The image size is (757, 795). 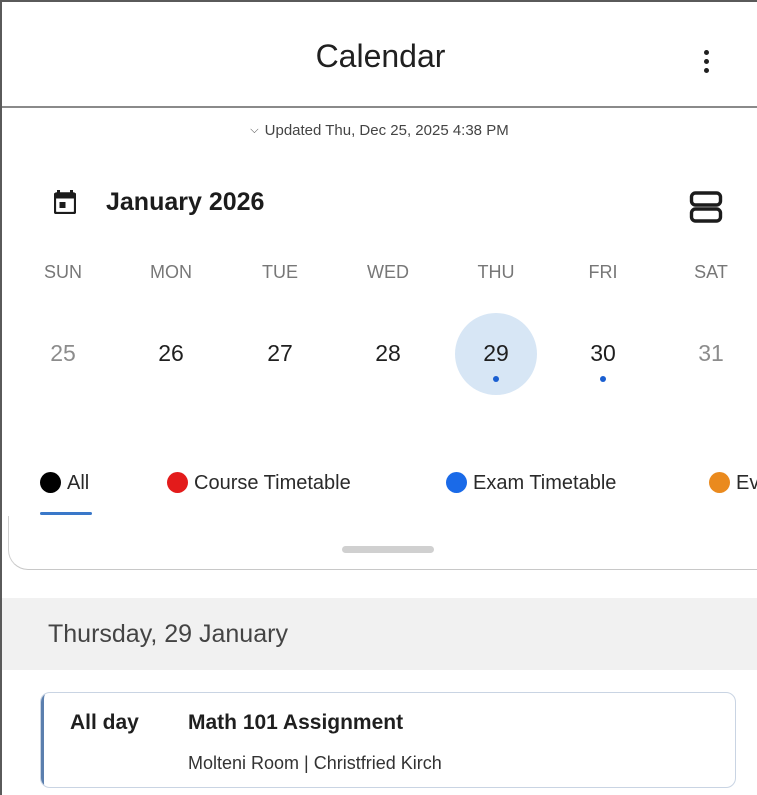 What do you see at coordinates (104, 722) in the screenshot?
I see `event-time: All day` at bounding box center [104, 722].